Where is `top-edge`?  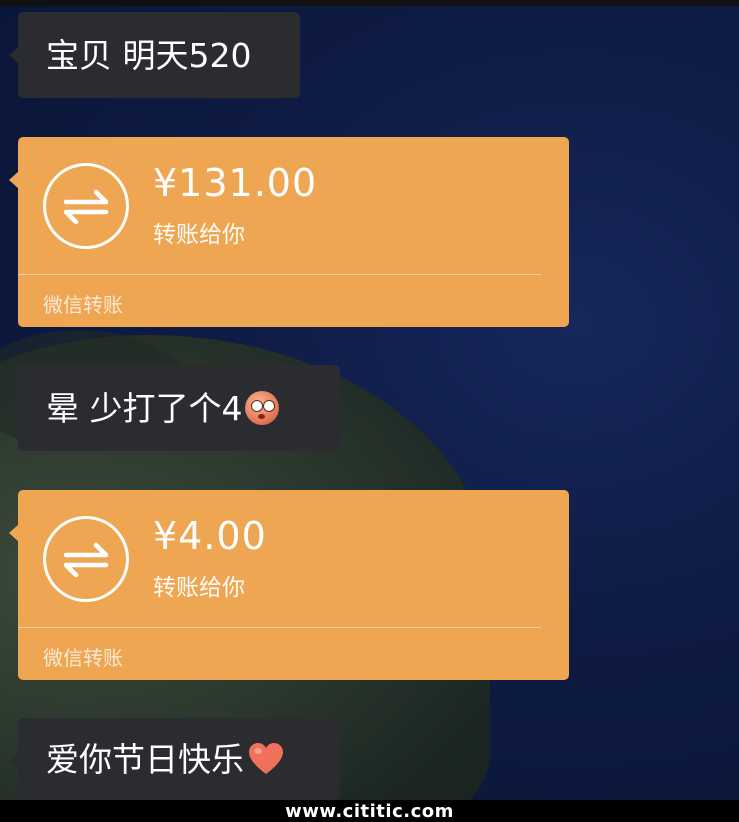
top-edge is located at coordinates (369, 3).